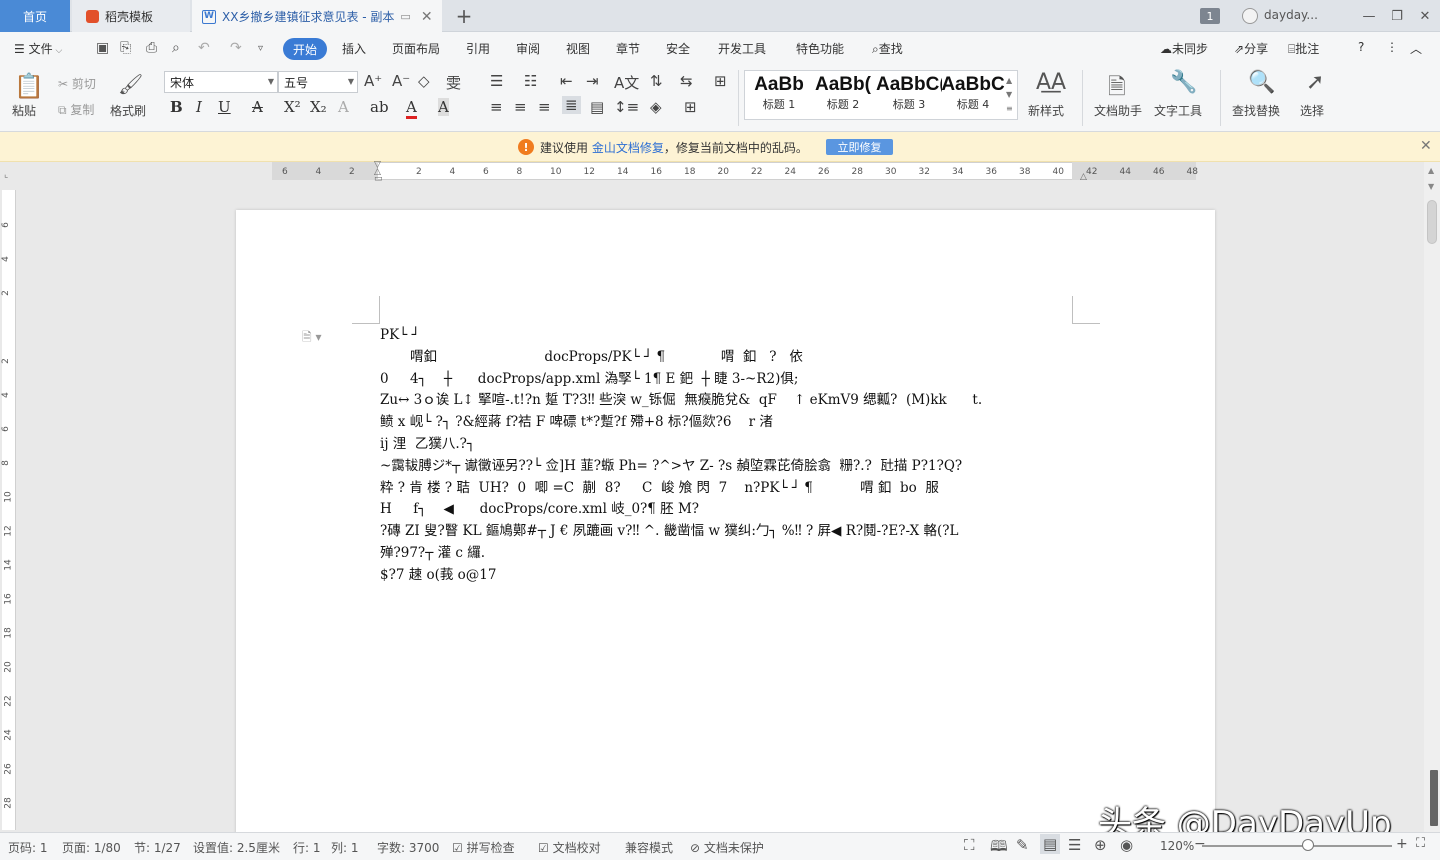 The height and width of the screenshot is (860, 1440). Describe the element at coordinates (1051, 82) in the screenshot. I see `new-style-icon: A͟A` at that location.